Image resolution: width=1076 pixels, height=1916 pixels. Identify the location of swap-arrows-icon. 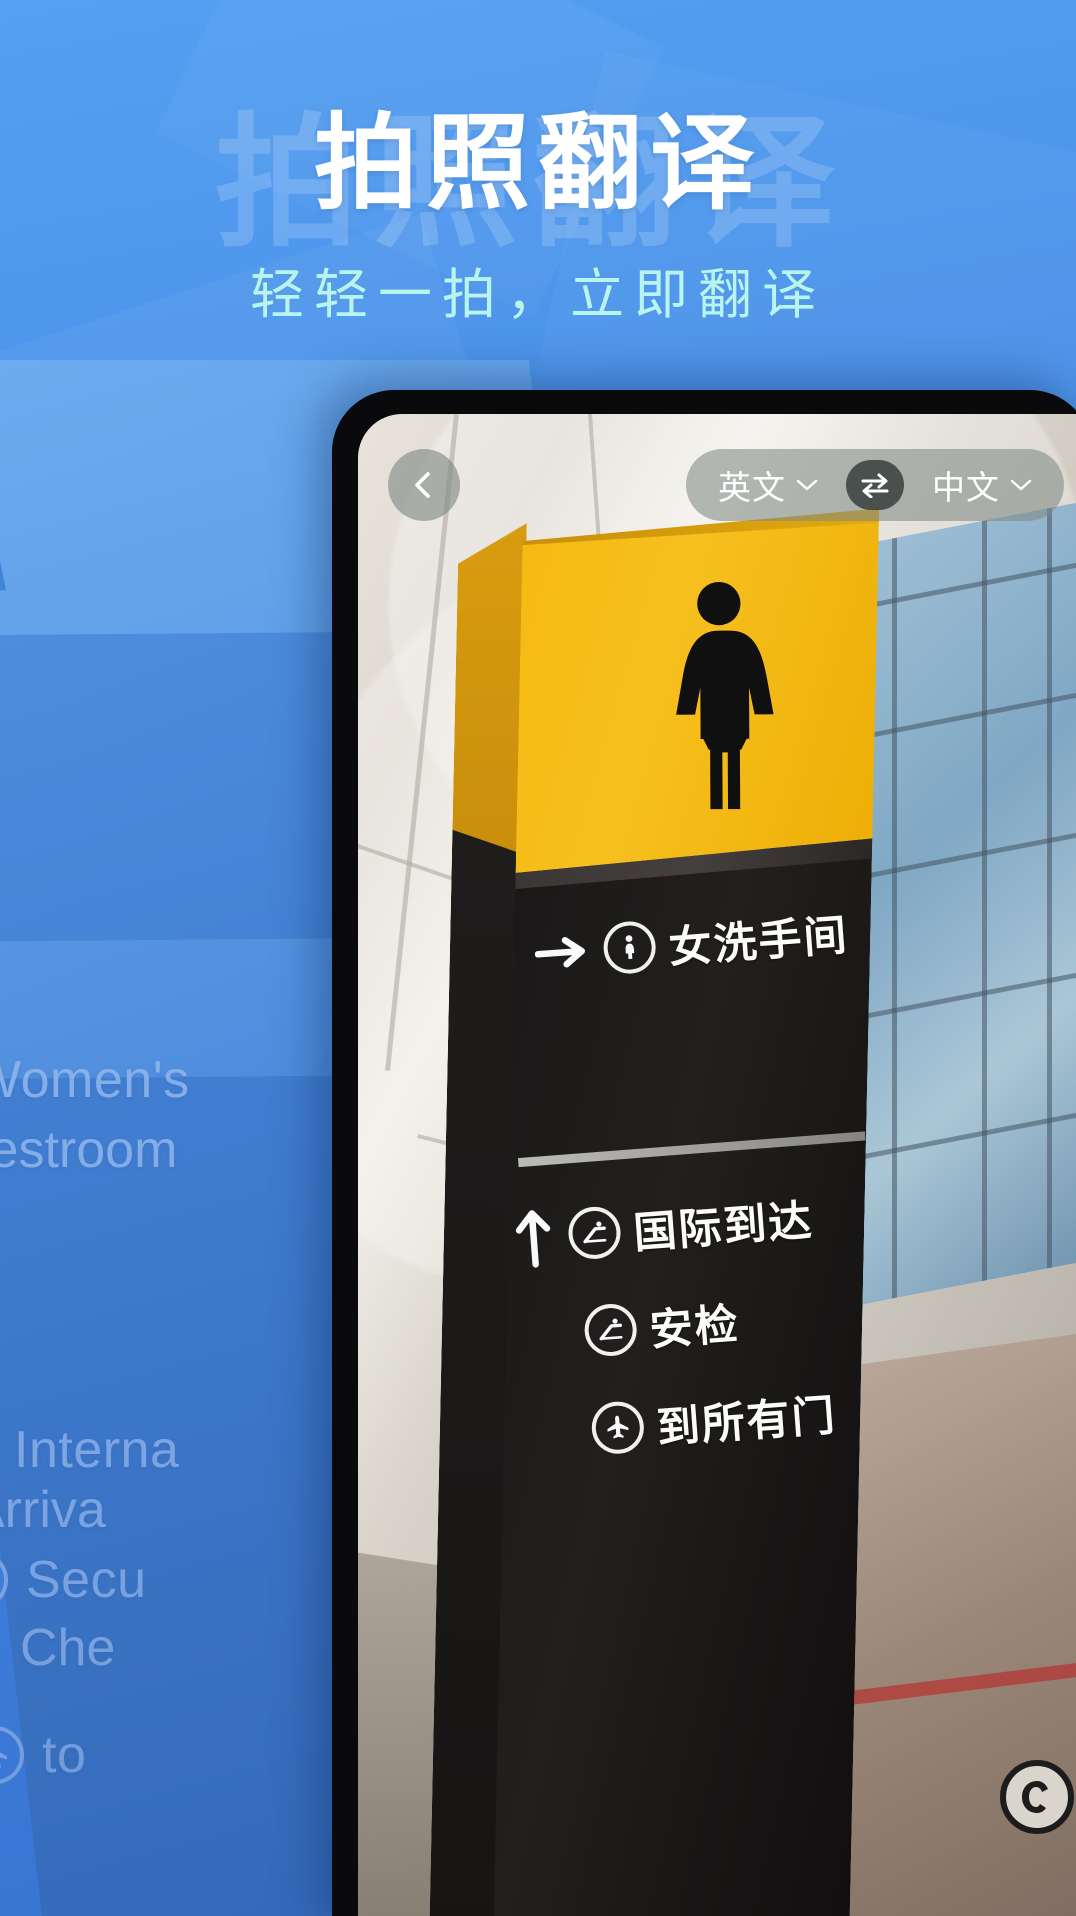
(875, 485).